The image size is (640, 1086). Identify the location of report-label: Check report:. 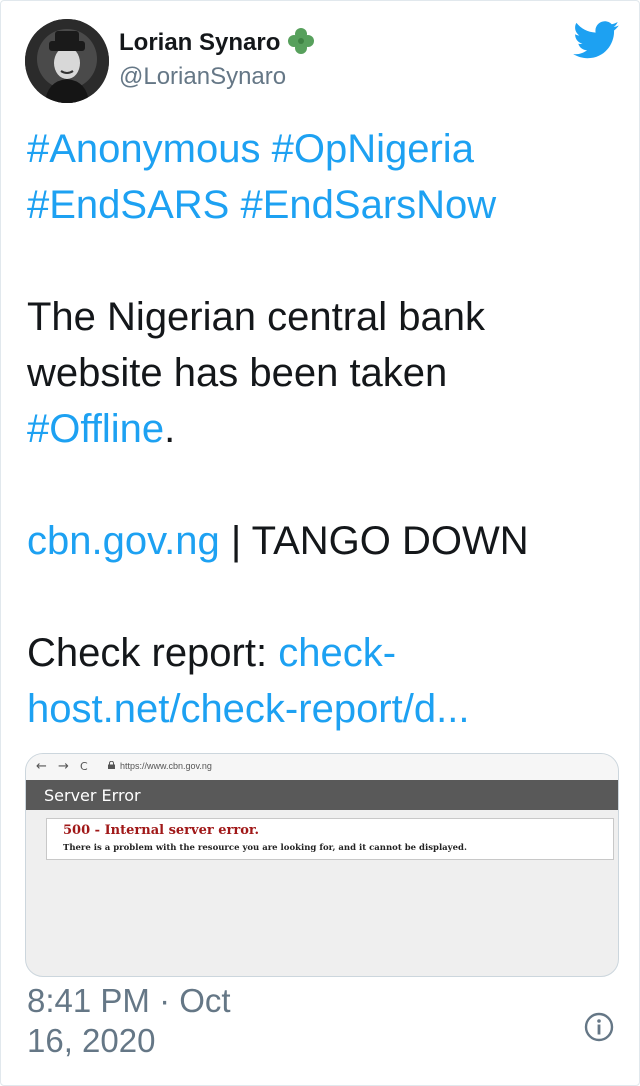
(153, 653).